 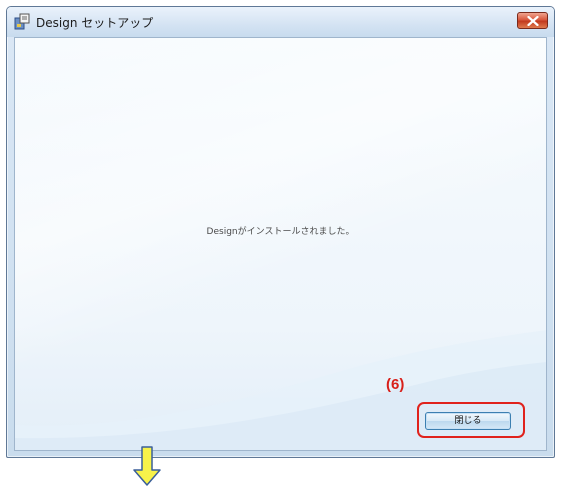 I want to click on setup-app-icon, so click(x=23, y=22).